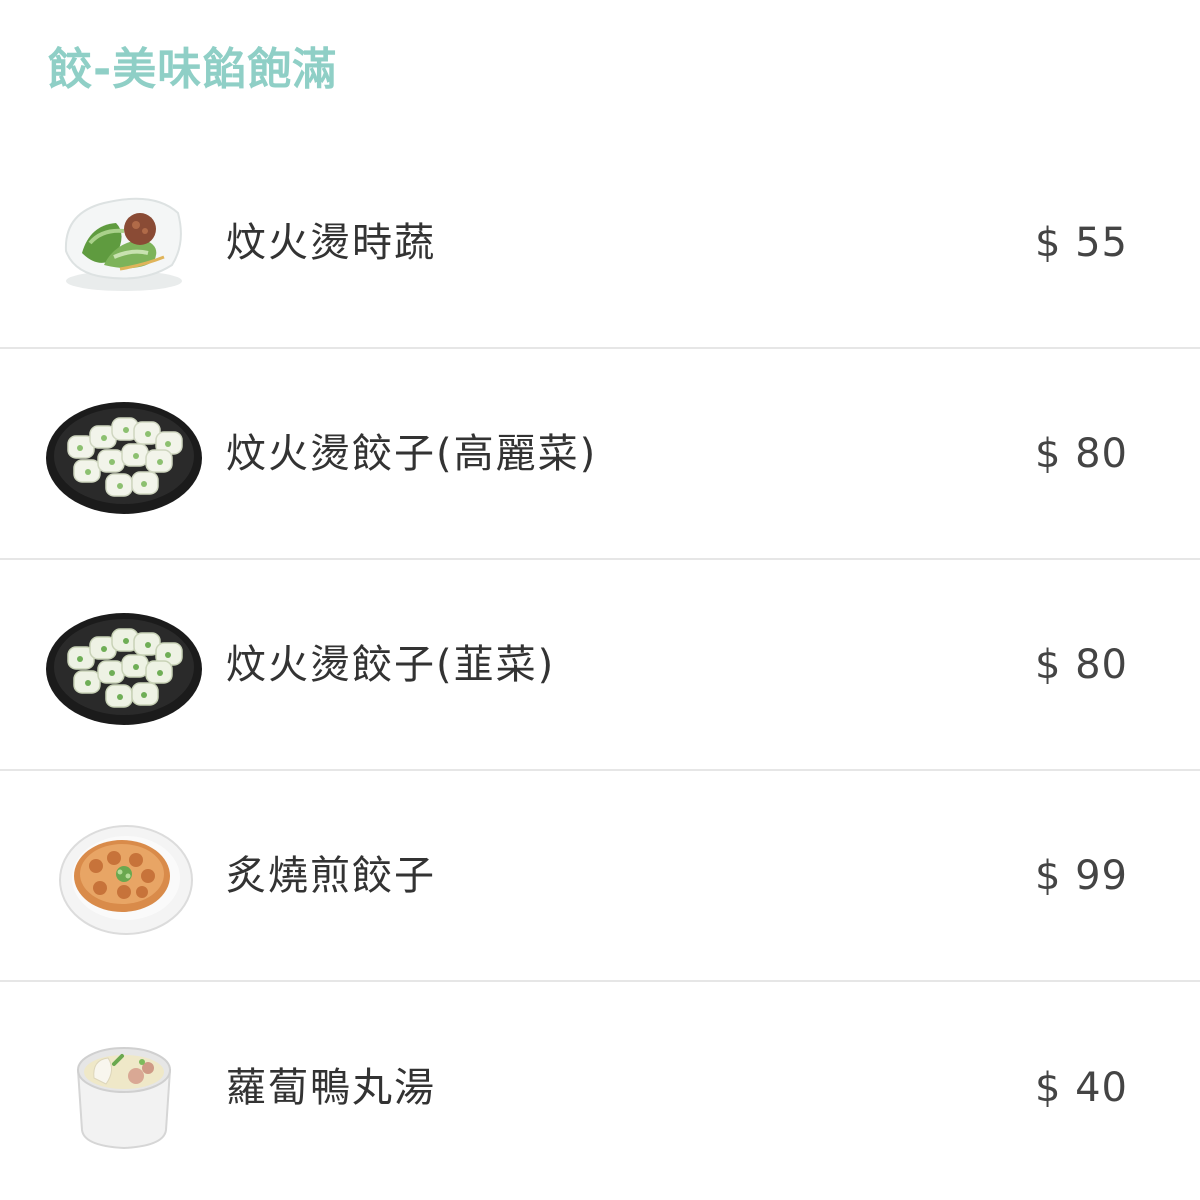 The height and width of the screenshot is (1200, 1200). I want to click on item-price: $ 99, so click(1081, 875).